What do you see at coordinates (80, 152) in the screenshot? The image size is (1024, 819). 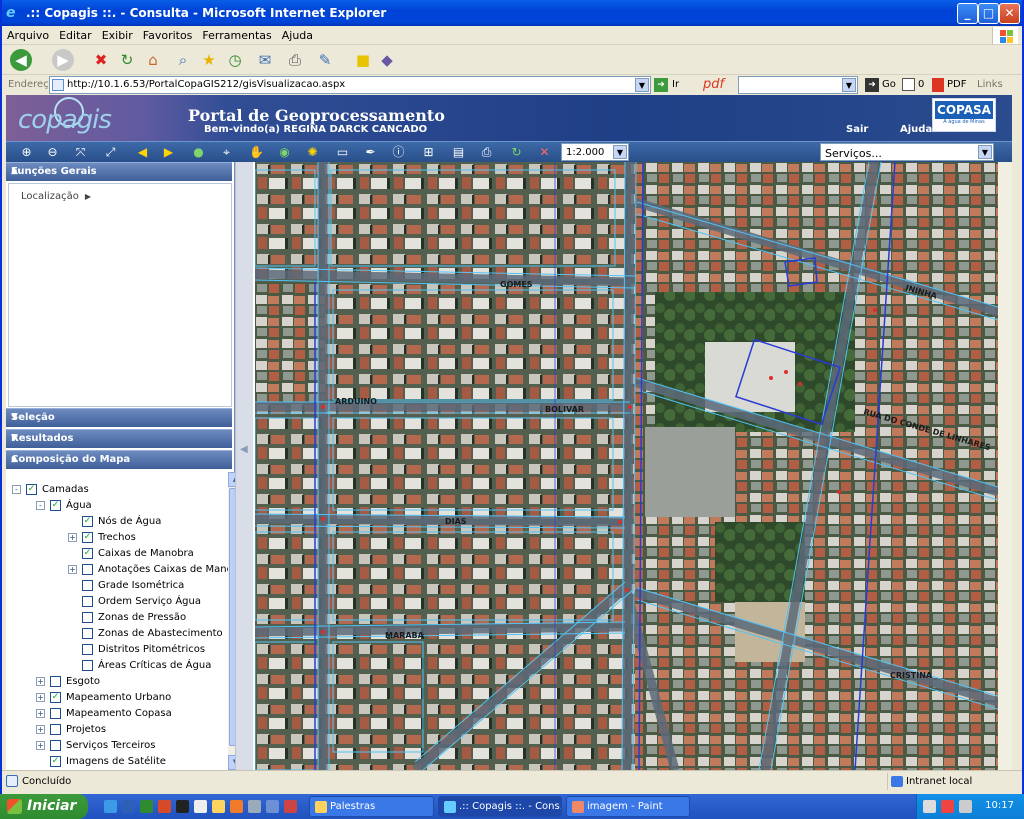 I see `zoom-extent-icon: ⤧` at bounding box center [80, 152].